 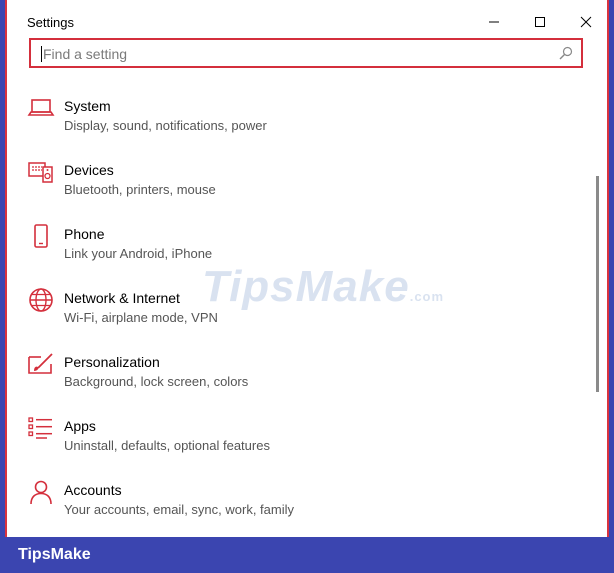 What do you see at coordinates (40, 428) in the screenshot?
I see `apps-list-icon` at bounding box center [40, 428].